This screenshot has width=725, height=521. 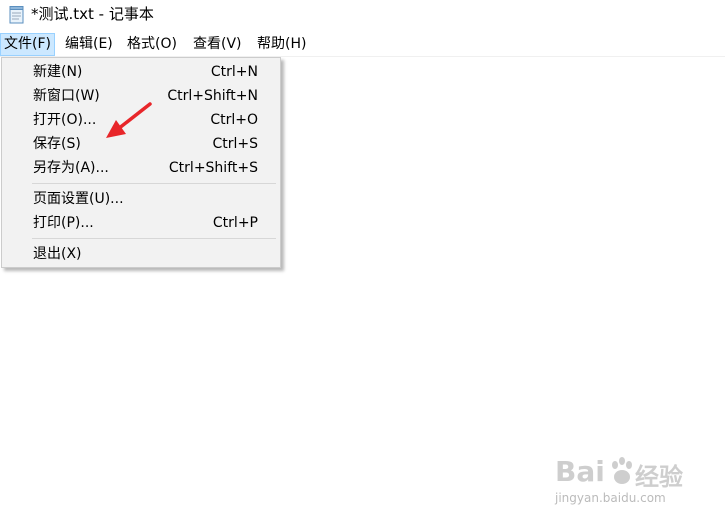 I want to click on menu-item-shortcut: Ctrl+S, so click(x=235, y=144).